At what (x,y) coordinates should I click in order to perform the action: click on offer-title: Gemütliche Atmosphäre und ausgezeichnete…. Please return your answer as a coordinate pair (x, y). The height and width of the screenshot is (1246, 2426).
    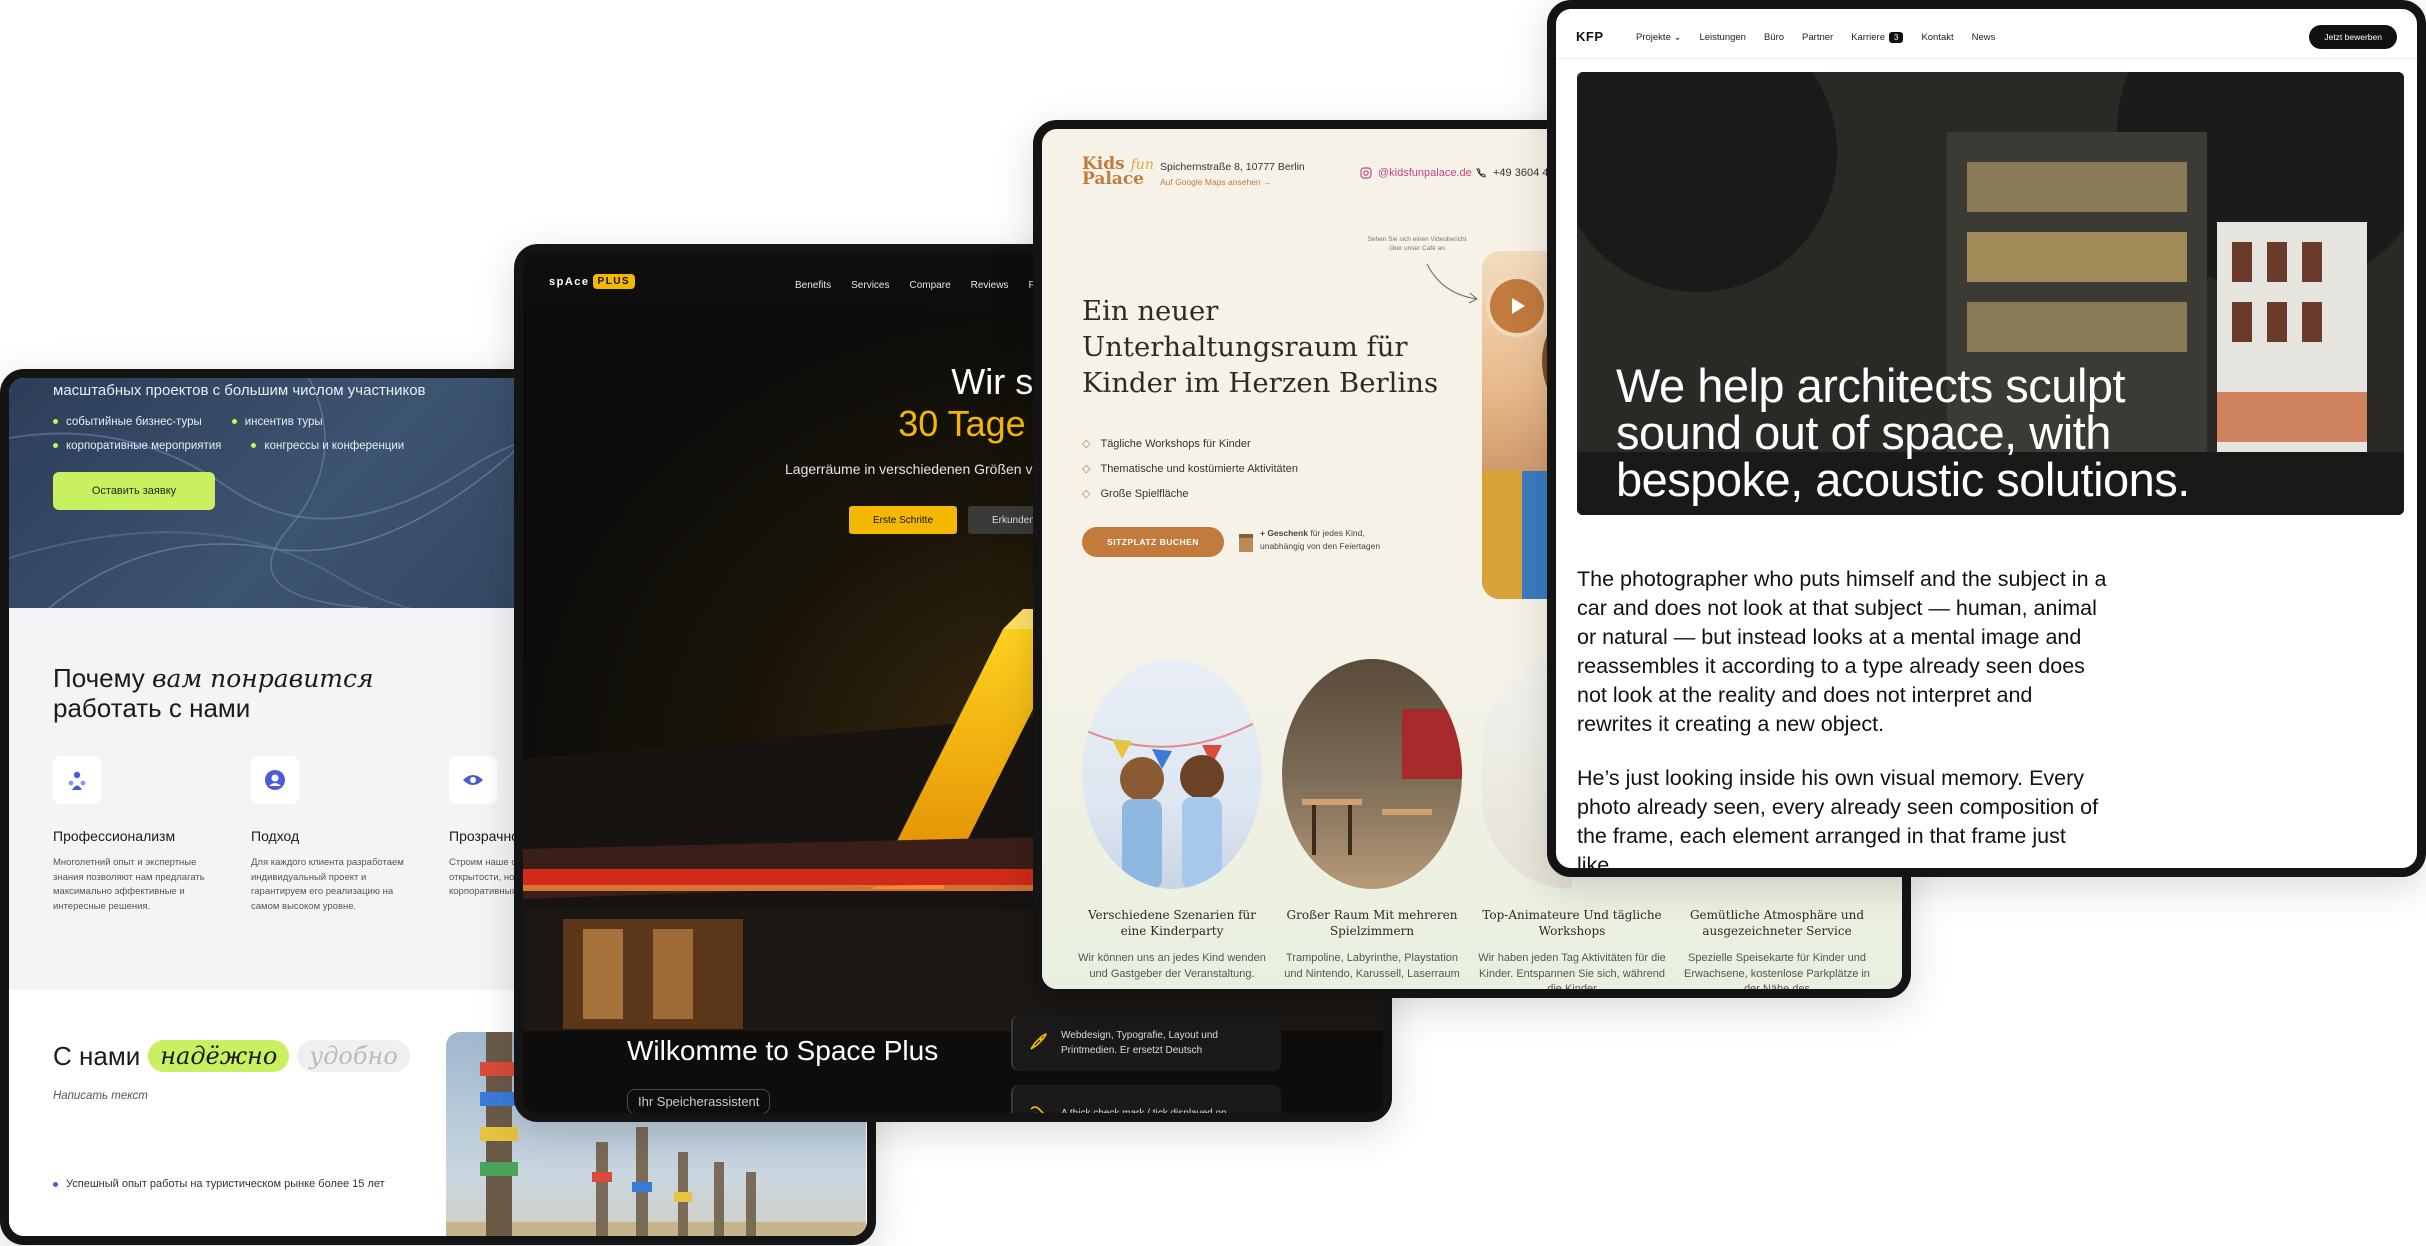
    Looking at the image, I should click on (1777, 923).